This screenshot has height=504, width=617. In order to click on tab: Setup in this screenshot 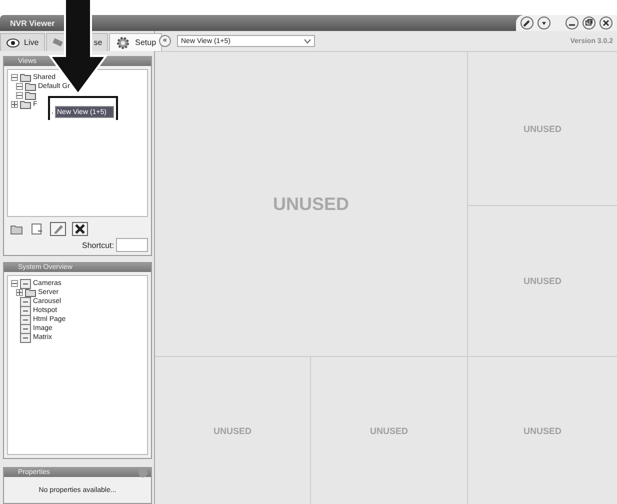, I will do `click(135, 42)`.